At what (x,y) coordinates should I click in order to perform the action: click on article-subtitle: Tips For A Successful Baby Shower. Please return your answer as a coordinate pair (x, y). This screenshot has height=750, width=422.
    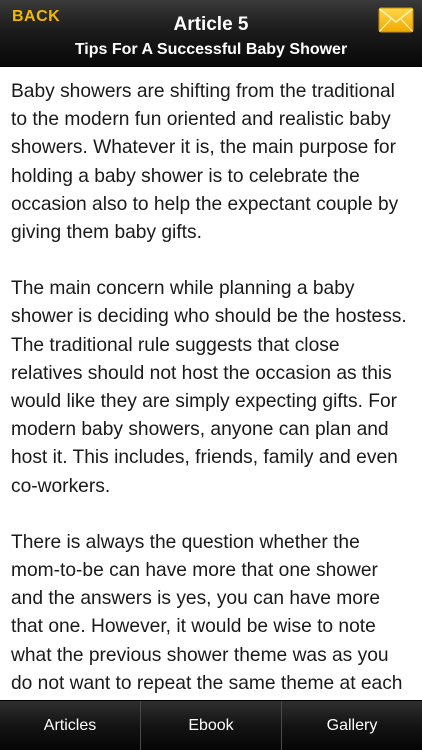
    Looking at the image, I should click on (211, 49).